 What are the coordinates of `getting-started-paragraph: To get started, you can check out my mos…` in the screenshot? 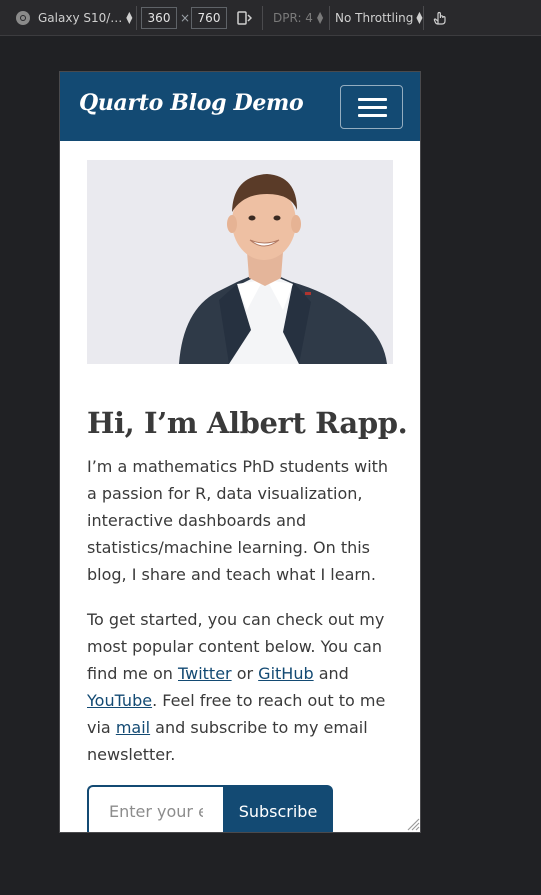 It's located at (243, 687).